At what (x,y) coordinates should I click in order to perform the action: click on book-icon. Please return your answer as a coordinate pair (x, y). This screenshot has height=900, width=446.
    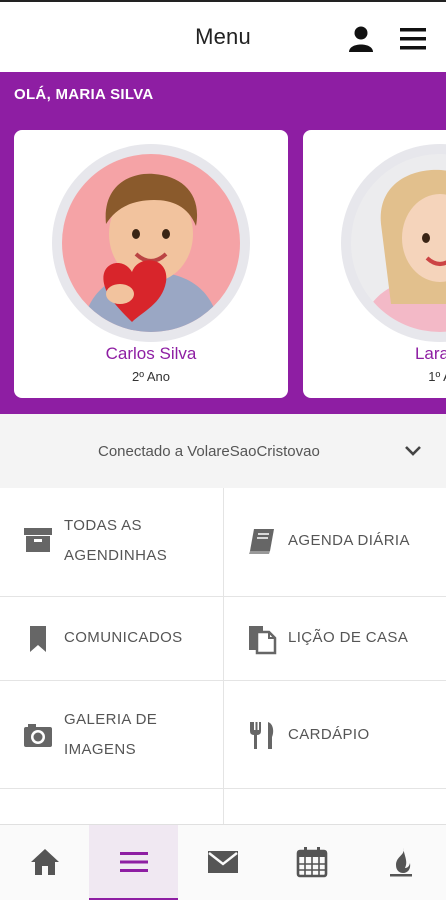
    Looking at the image, I should click on (261, 541).